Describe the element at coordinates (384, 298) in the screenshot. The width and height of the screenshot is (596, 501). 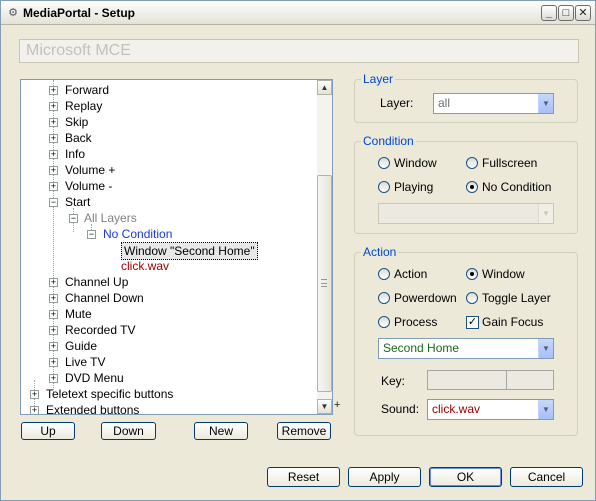
I see `action-powerdown-radio` at that location.